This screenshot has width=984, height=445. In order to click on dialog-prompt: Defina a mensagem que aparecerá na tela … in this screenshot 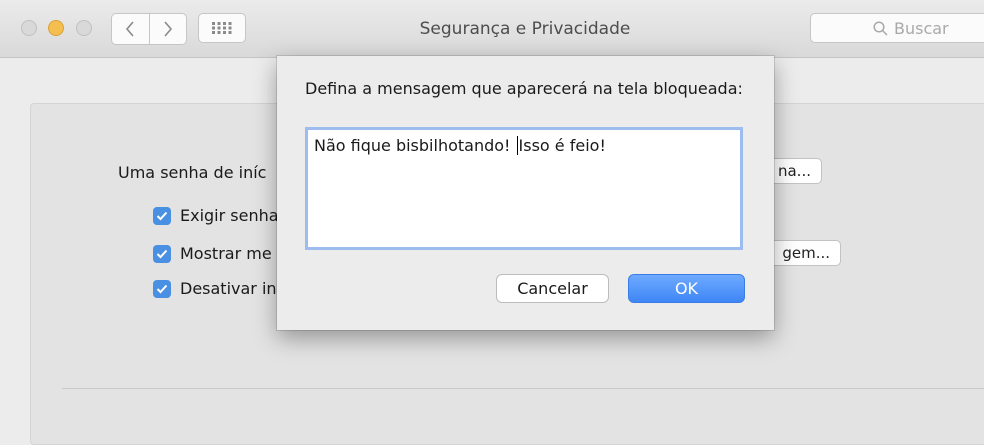, I will do `click(524, 88)`.